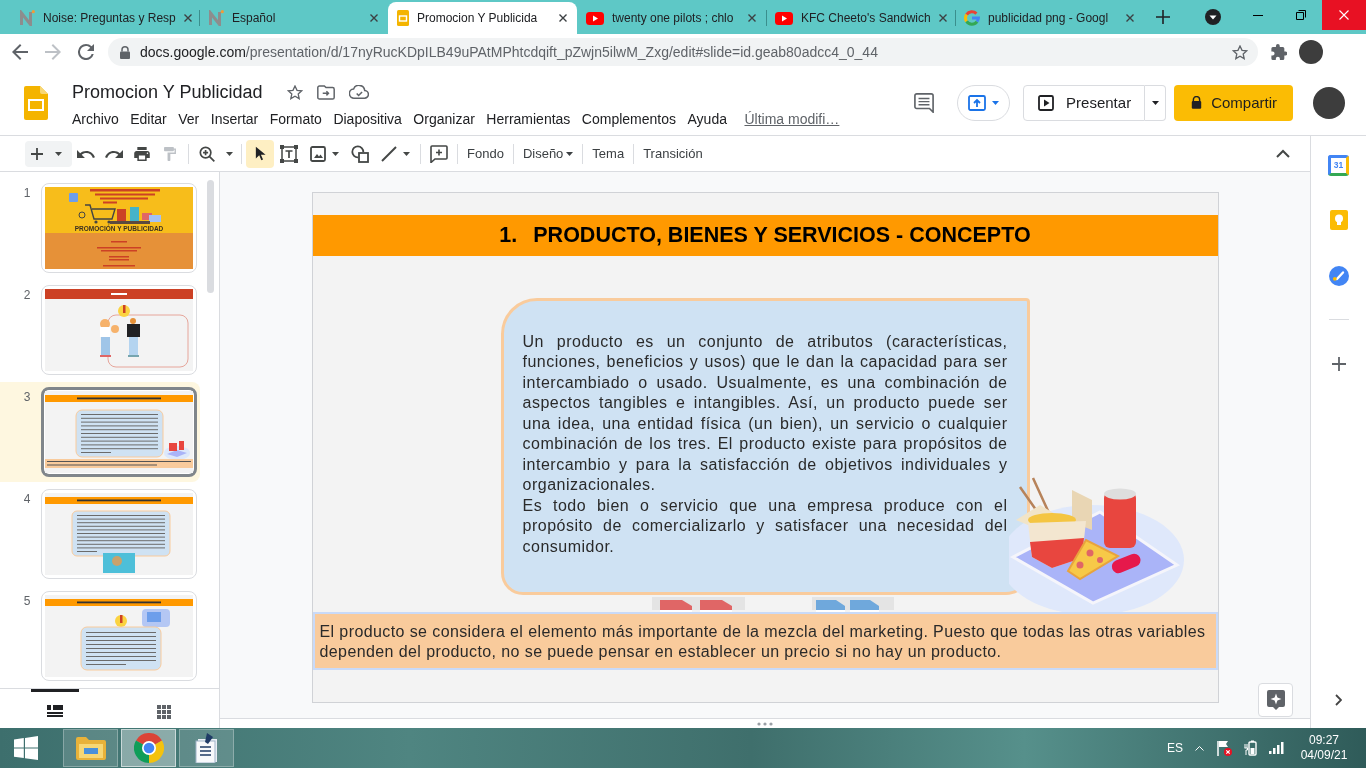 The height and width of the screenshot is (768, 1366). What do you see at coordinates (671, 18) in the screenshot?
I see `browser-tab: twenty one pilots ; chlo` at bounding box center [671, 18].